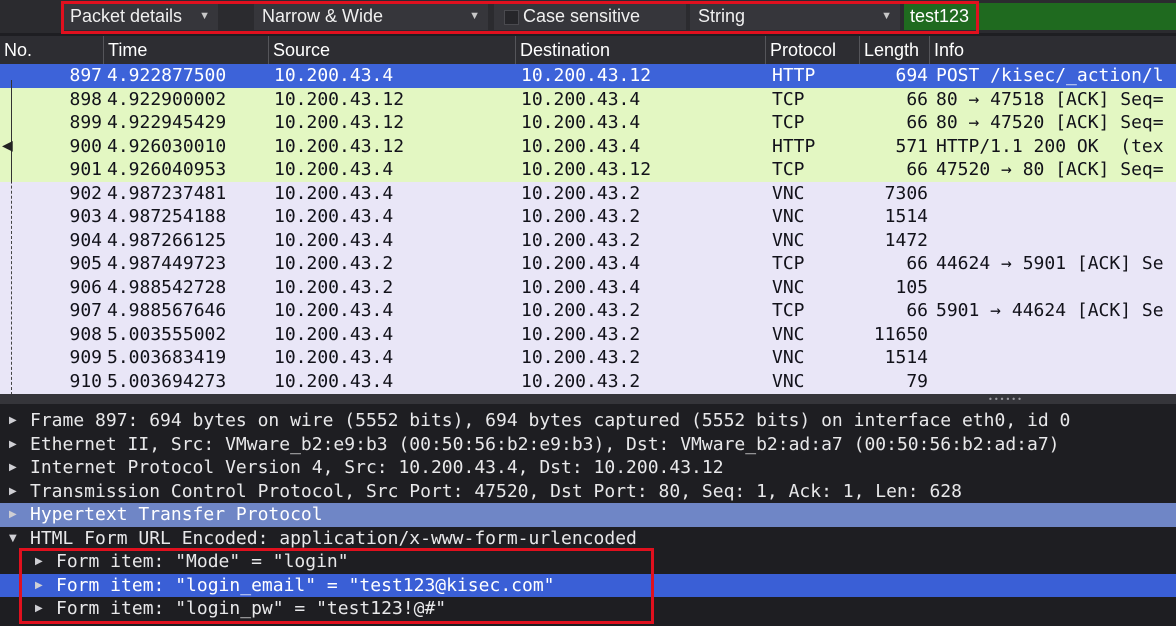 This screenshot has width=1176, height=626. What do you see at coordinates (167, 263) in the screenshot?
I see `cell-time: 4.987449723` at bounding box center [167, 263].